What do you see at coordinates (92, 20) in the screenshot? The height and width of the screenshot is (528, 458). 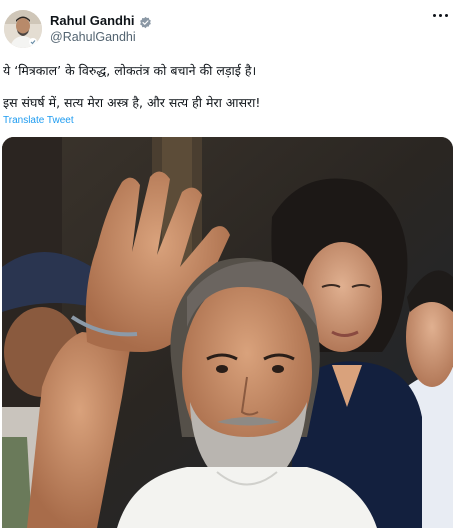 I see `author-display-name: Rahul Gandhi` at bounding box center [92, 20].